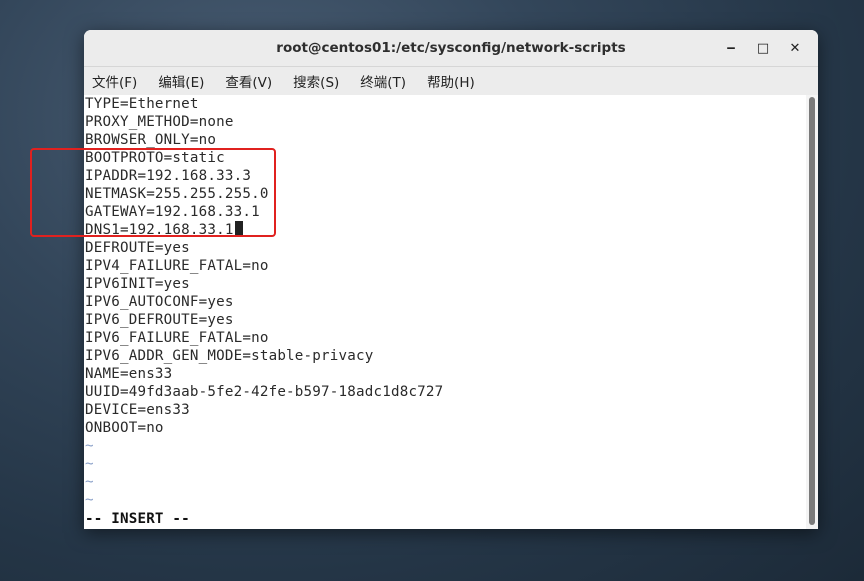 The image size is (864, 581). What do you see at coordinates (137, 519) in the screenshot?
I see `vim-mode-status: -- INSERT --` at bounding box center [137, 519].